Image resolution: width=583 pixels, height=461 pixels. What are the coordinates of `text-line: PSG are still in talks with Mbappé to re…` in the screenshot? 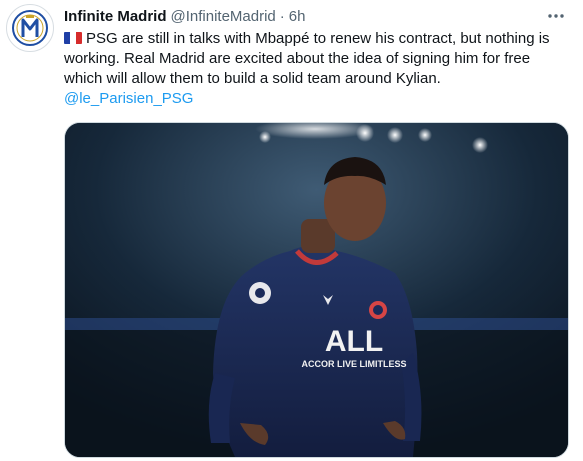 It's located at (318, 38).